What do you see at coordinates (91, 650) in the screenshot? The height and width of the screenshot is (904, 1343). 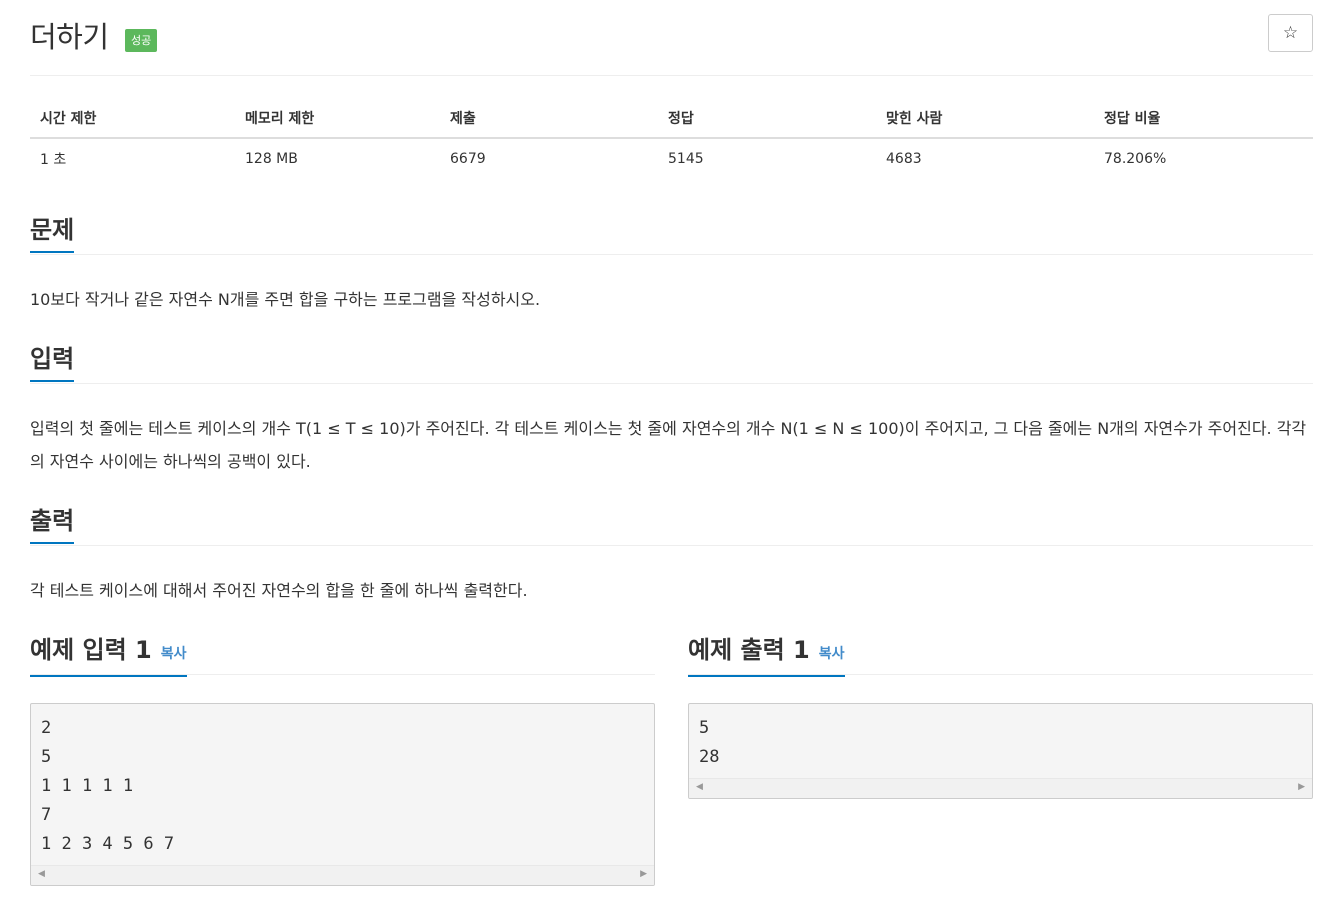 I see `sample-input-title: 예제 입력 1` at bounding box center [91, 650].